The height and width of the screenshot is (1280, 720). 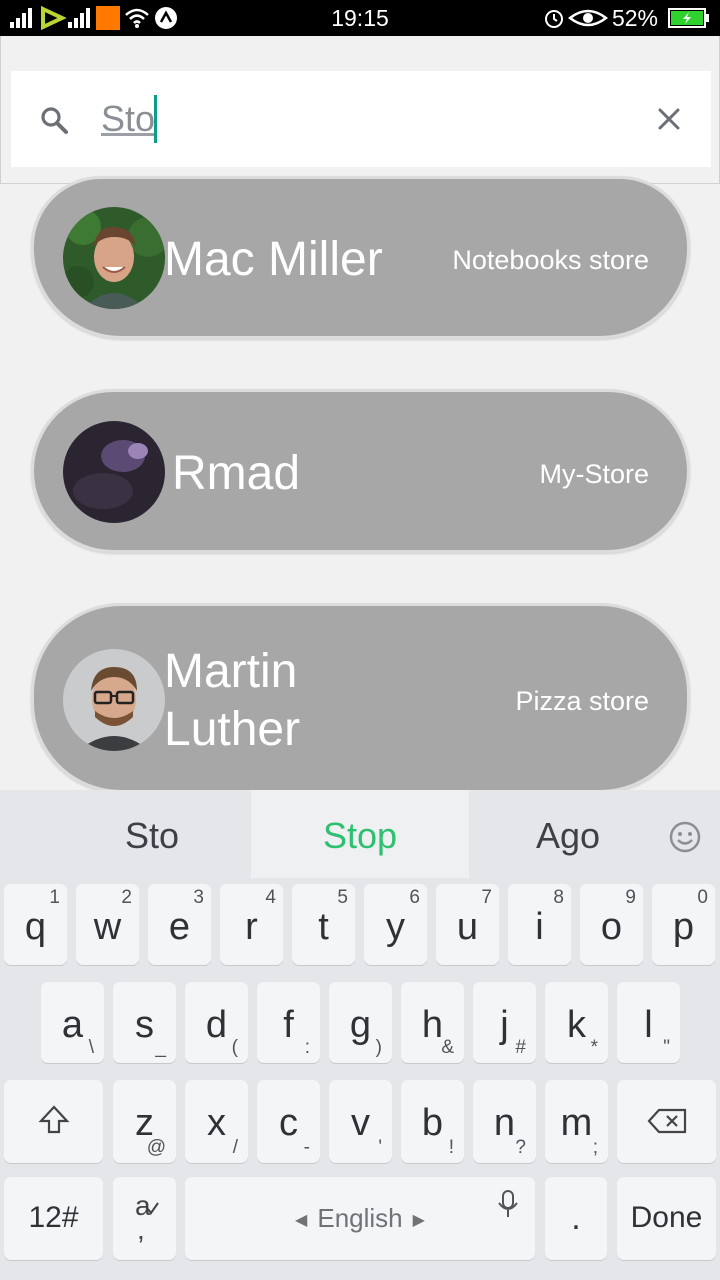 I want to click on store-name: Notebooks store, so click(x=550, y=260).